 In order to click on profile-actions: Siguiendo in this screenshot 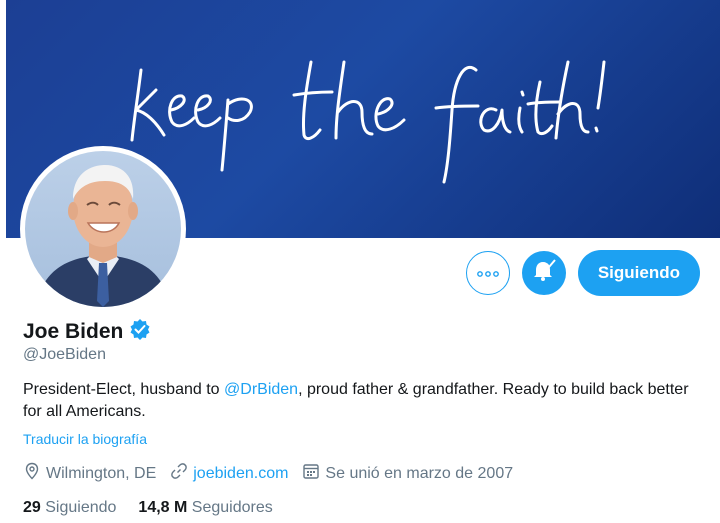, I will do `click(582, 273)`.